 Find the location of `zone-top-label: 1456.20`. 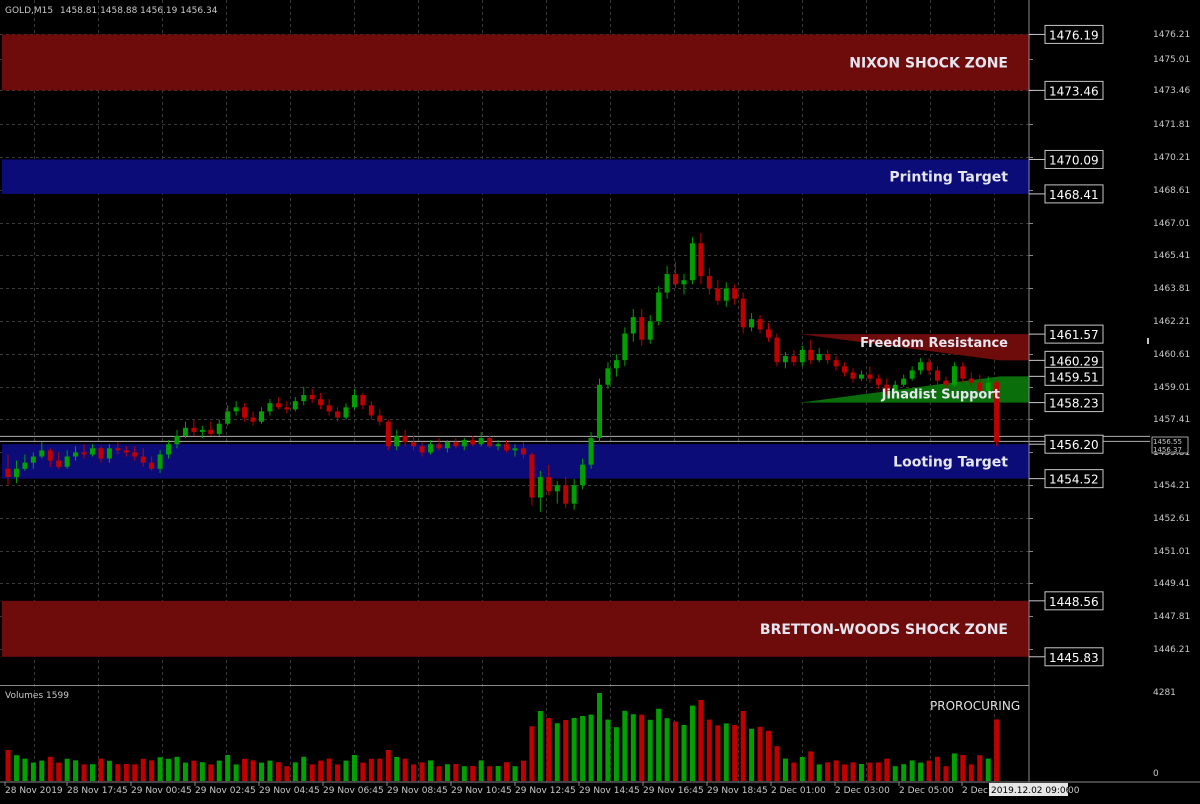

zone-top-label: 1456.20 is located at coordinates (1074, 445).